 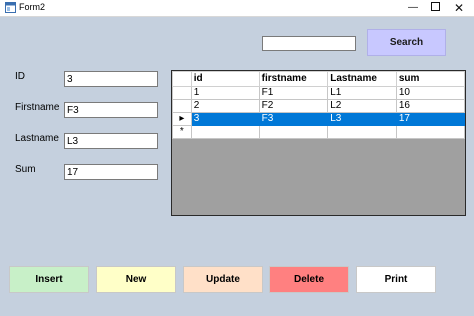 I want to click on id-field, so click(x=111, y=79).